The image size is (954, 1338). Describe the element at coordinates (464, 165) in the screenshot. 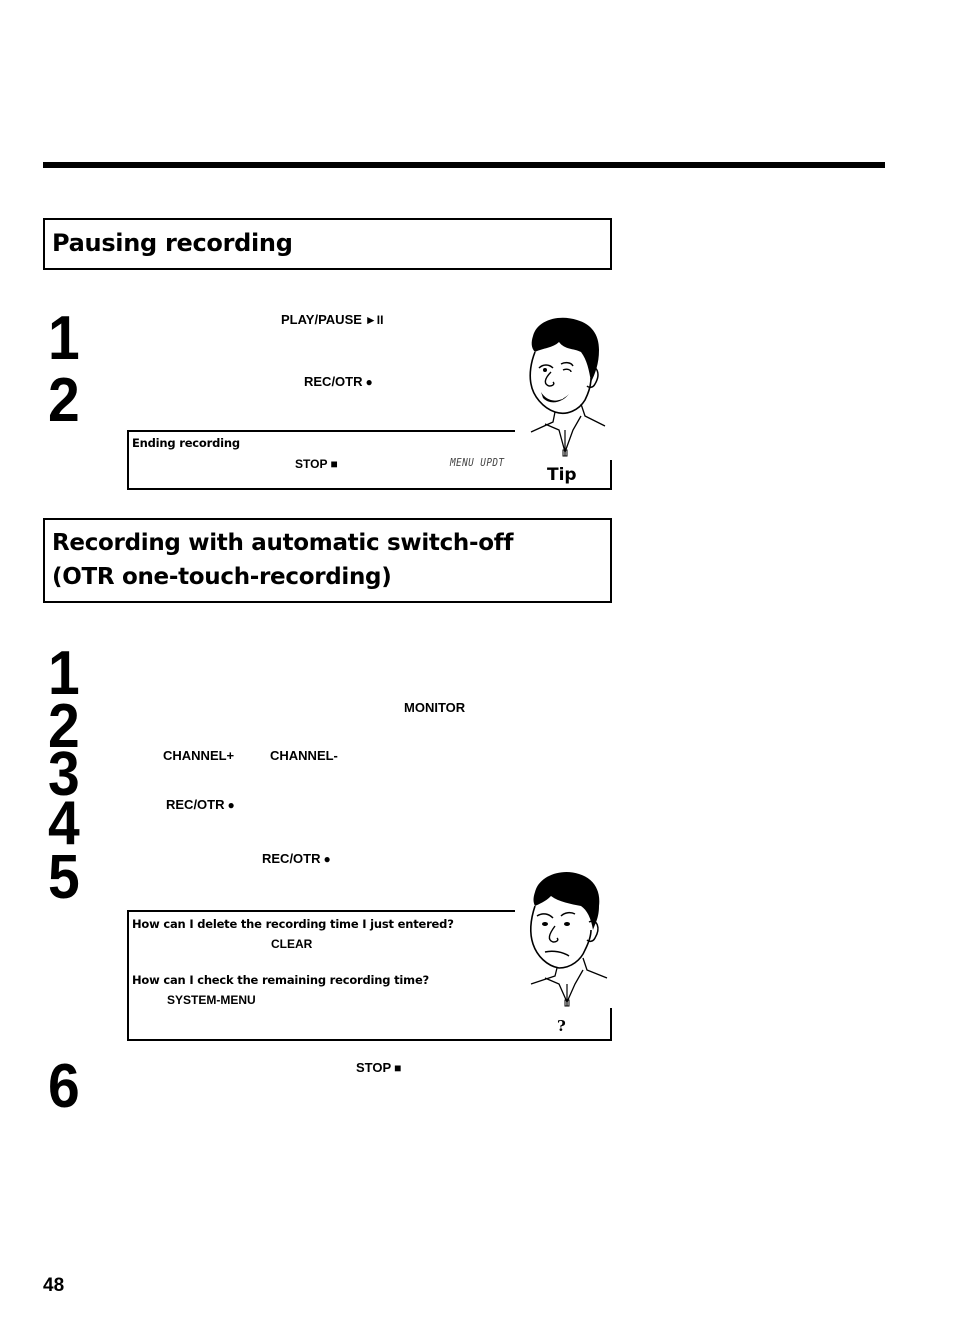

I see `header-rule` at that location.